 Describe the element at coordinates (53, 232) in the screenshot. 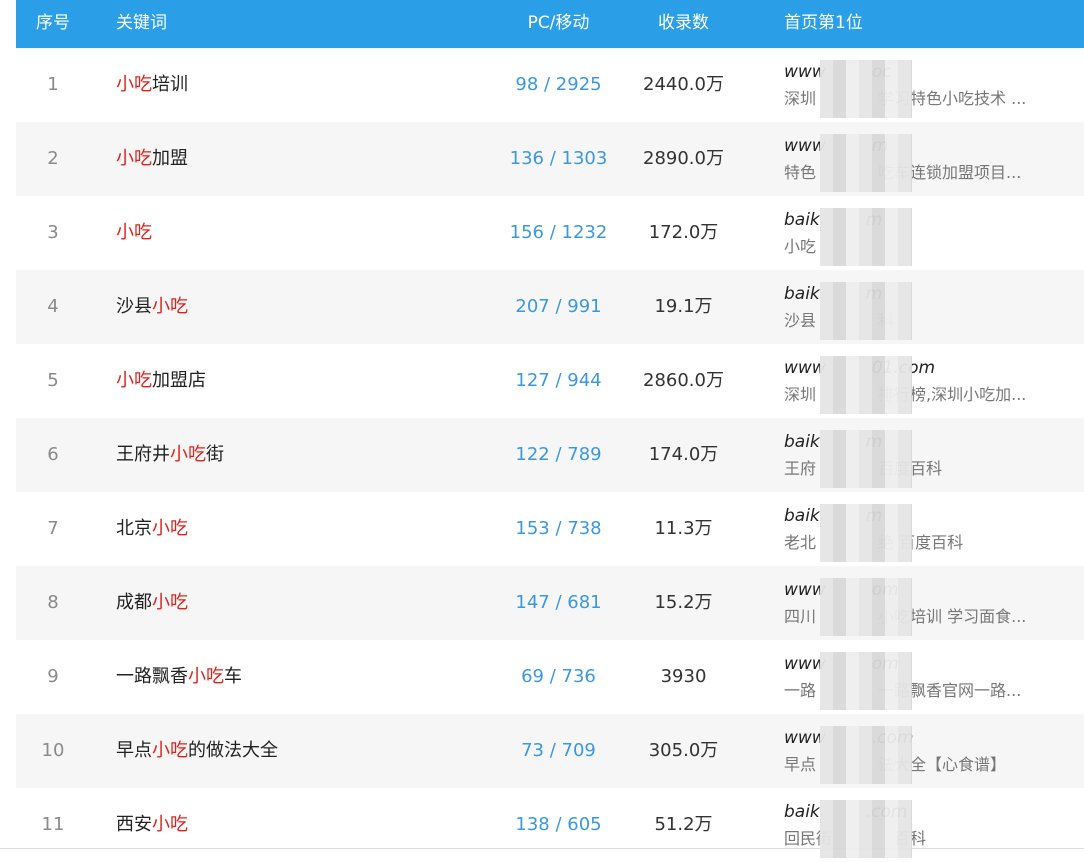

I see `row-index: 3` at that location.